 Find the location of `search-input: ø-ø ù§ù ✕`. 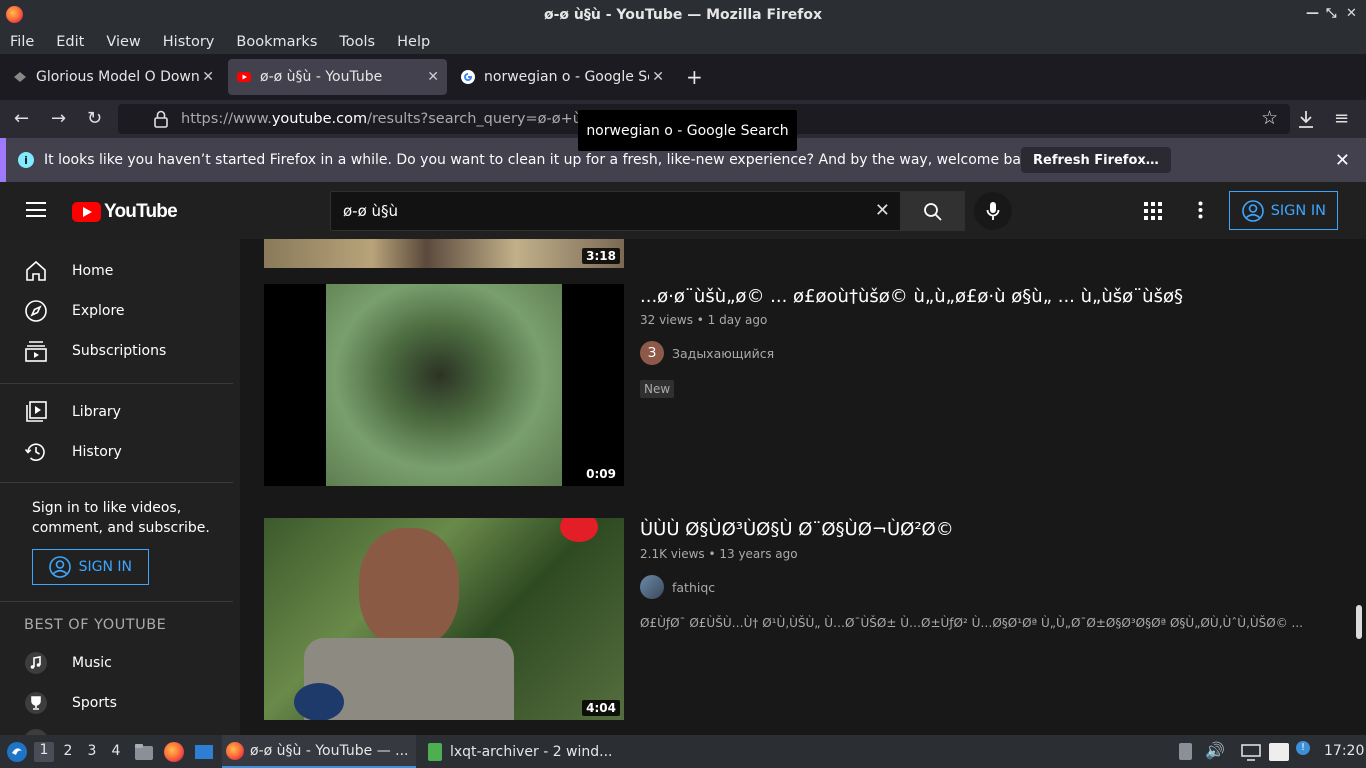

search-input: ø-ø ù§ù ✕ is located at coordinates (615, 211).